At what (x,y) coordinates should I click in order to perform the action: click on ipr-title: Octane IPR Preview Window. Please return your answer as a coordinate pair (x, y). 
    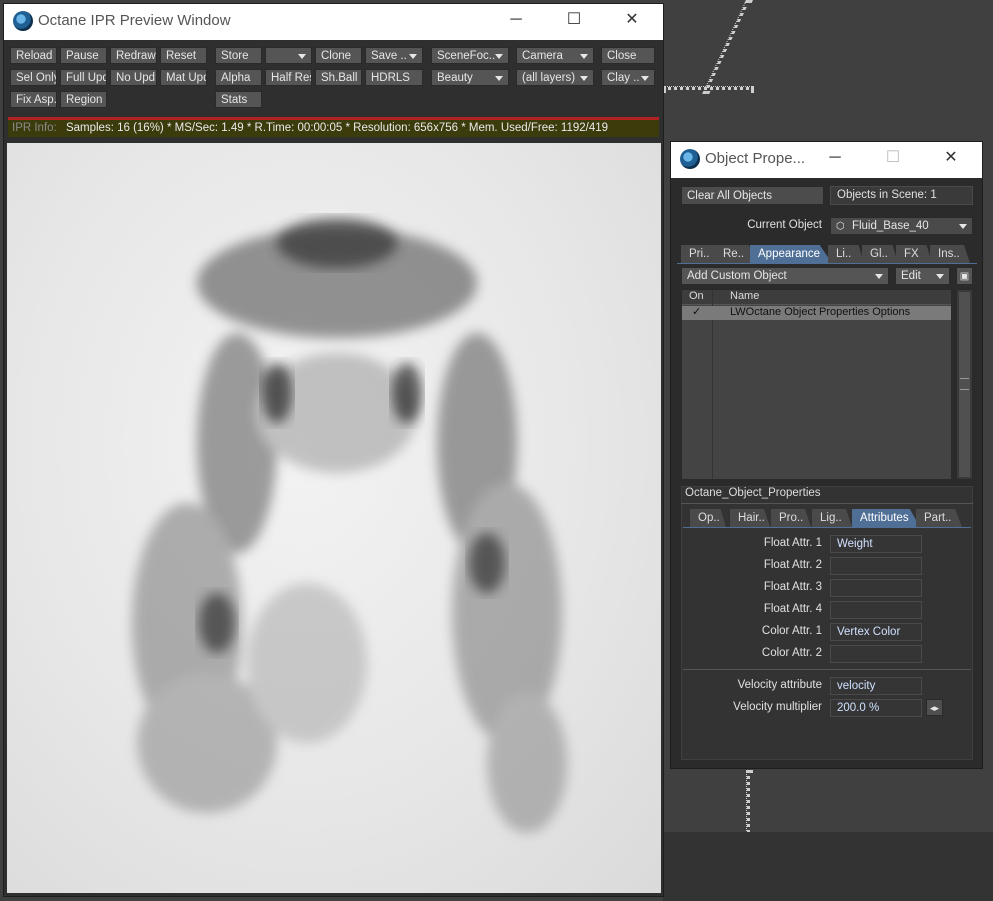
    Looking at the image, I should click on (134, 20).